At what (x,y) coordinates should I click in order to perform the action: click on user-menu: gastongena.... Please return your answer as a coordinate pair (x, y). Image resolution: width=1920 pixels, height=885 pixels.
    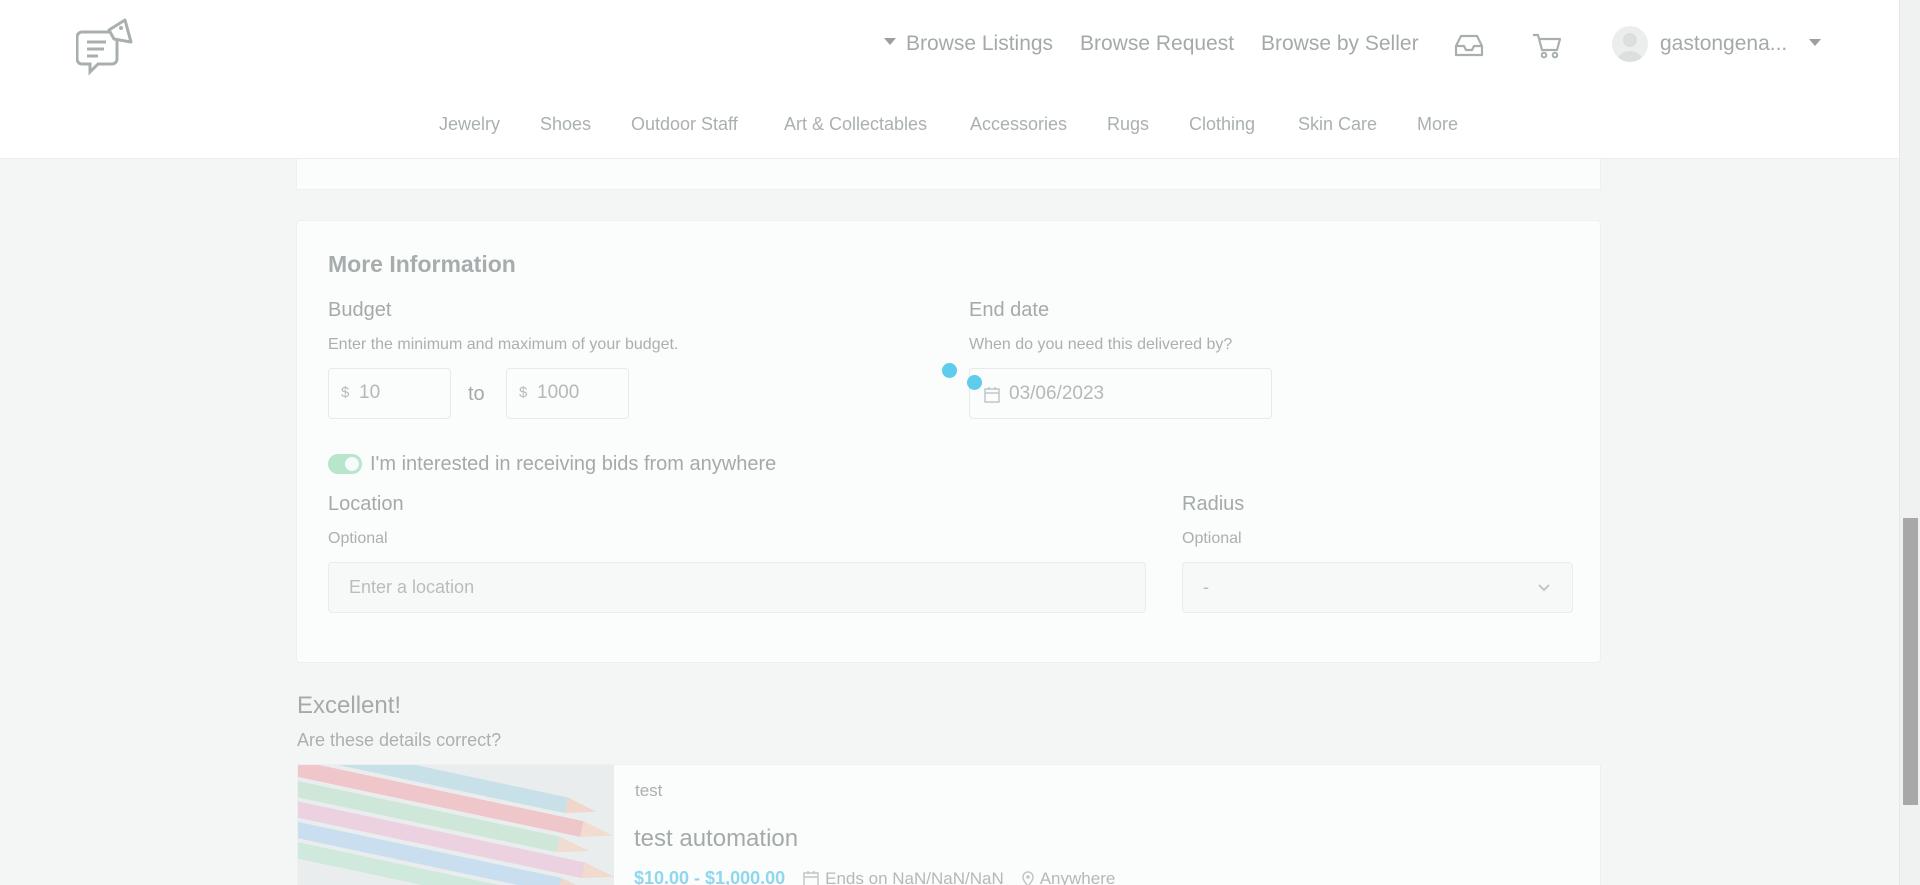
    Looking at the image, I should click on (1717, 44).